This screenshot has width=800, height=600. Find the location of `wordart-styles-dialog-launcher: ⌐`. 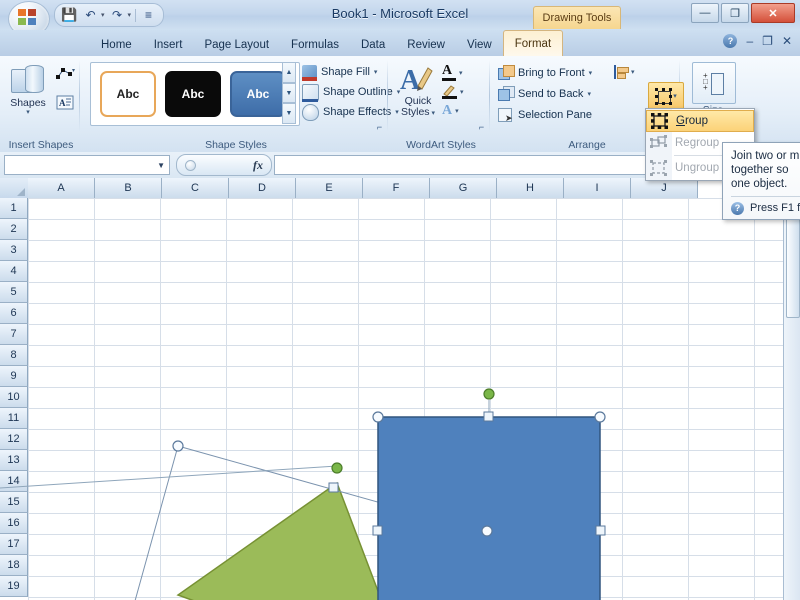

wordart-styles-dialog-launcher: ⌐ is located at coordinates (481, 126).